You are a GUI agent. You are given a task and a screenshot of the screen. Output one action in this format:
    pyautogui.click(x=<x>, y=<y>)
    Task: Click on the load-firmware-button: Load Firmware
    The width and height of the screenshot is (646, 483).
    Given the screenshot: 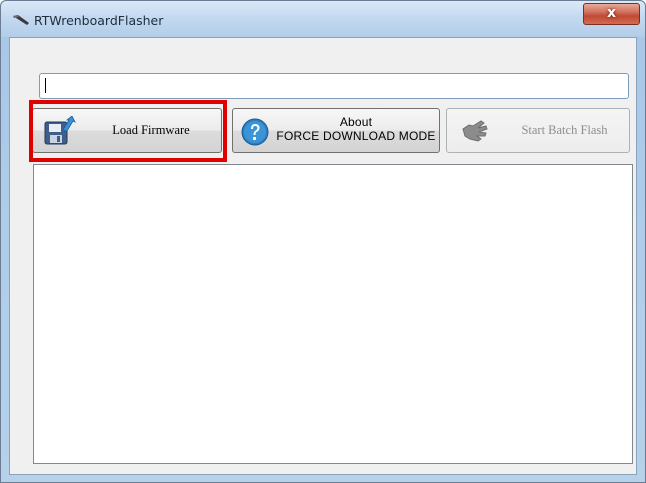 What is the action you would take?
    pyautogui.click(x=127, y=130)
    